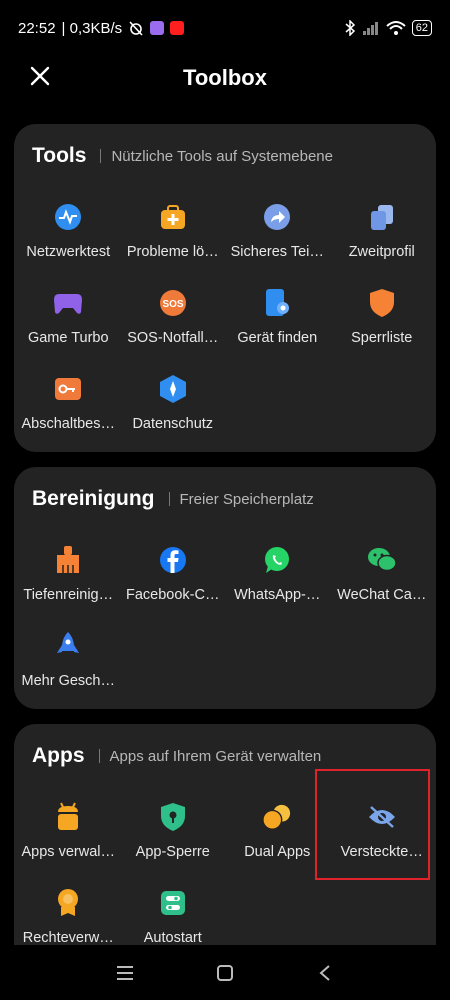 The width and height of the screenshot is (450, 1000). I want to click on tool-label: Dual Apps, so click(277, 852).